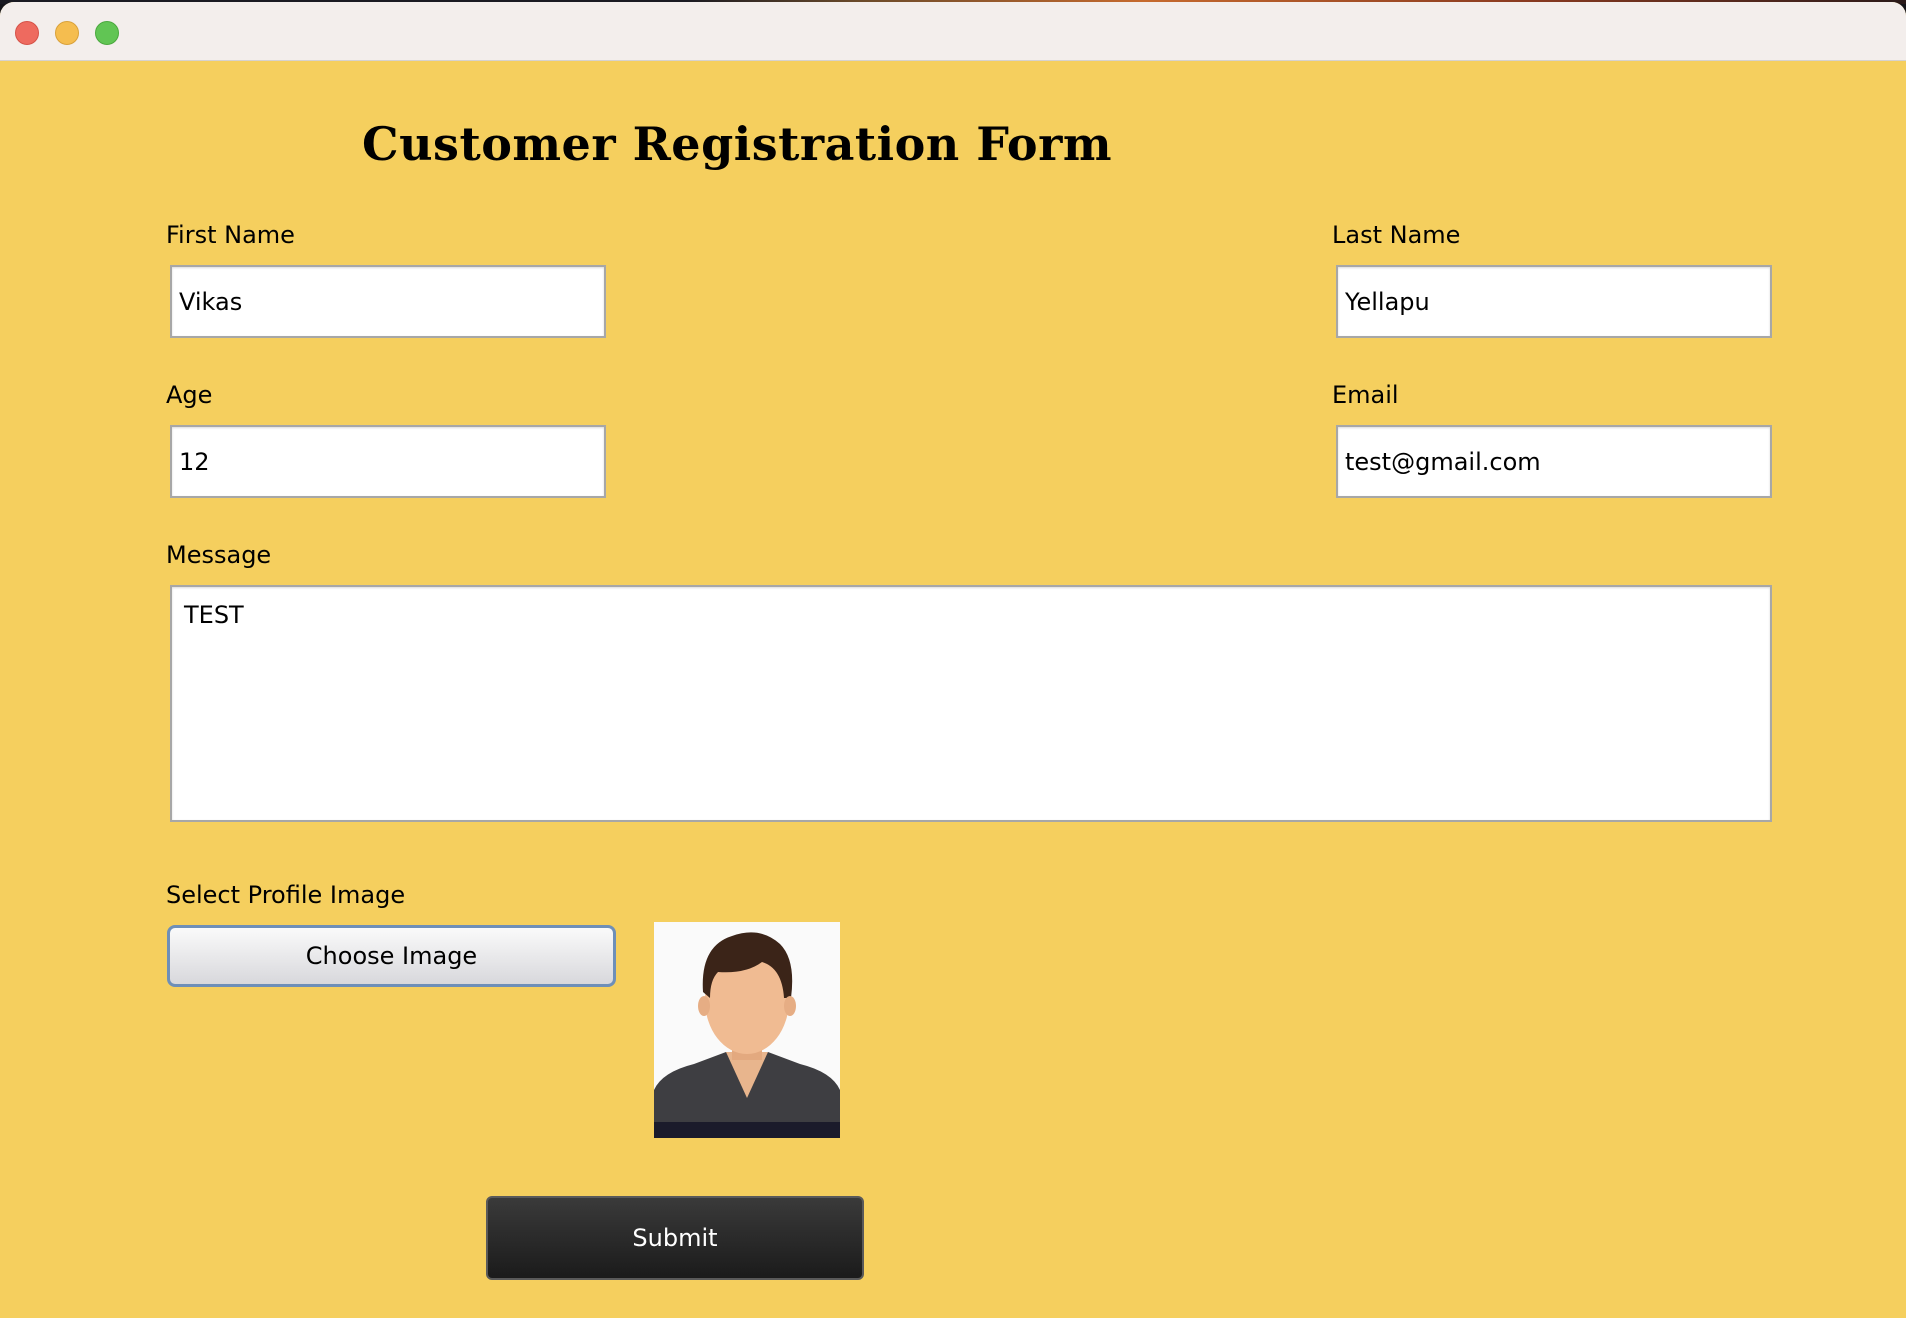 This screenshot has width=1906, height=1318. What do you see at coordinates (1554, 301) in the screenshot?
I see `last-name-field` at bounding box center [1554, 301].